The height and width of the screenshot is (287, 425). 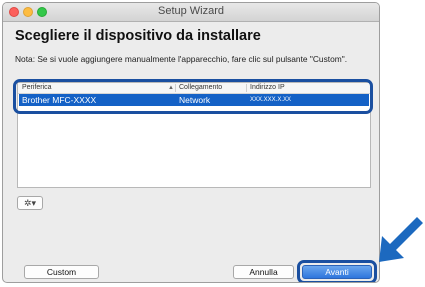 What do you see at coordinates (401, 239) in the screenshot?
I see `pointer-arrow-icon` at bounding box center [401, 239].